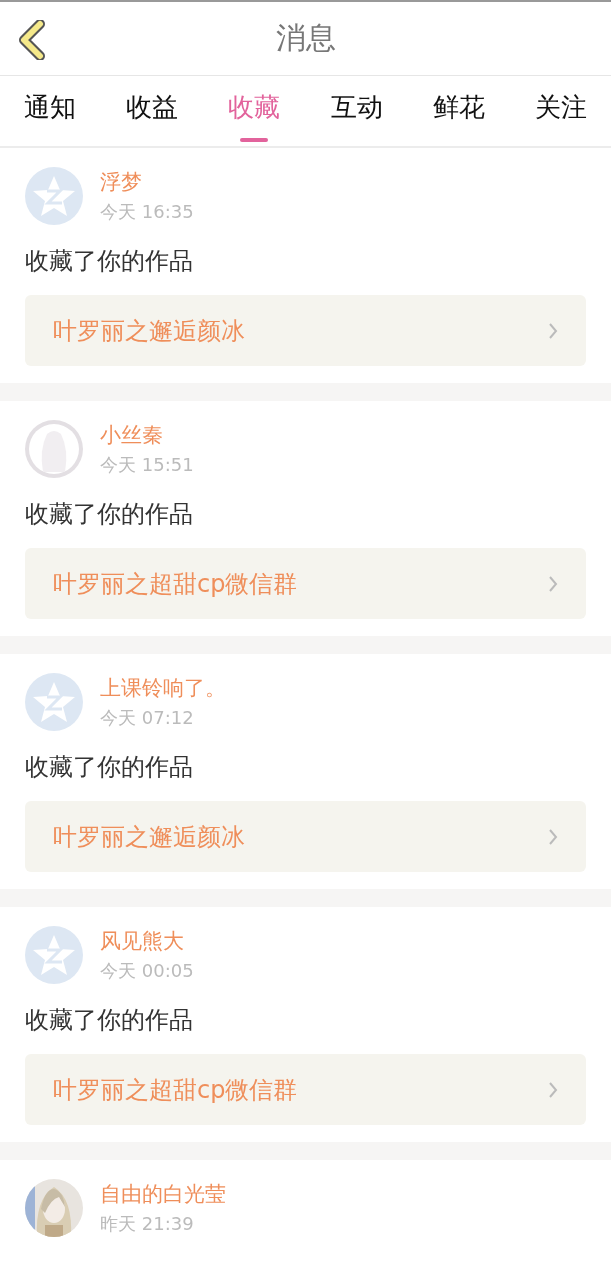  What do you see at coordinates (305, 38) in the screenshot?
I see `page-title: 消息` at bounding box center [305, 38].